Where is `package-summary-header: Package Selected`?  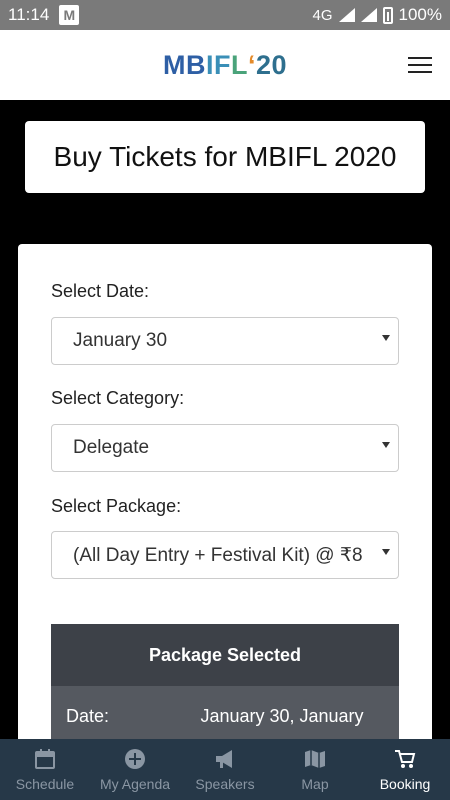
package-summary-header: Package Selected is located at coordinates (225, 655).